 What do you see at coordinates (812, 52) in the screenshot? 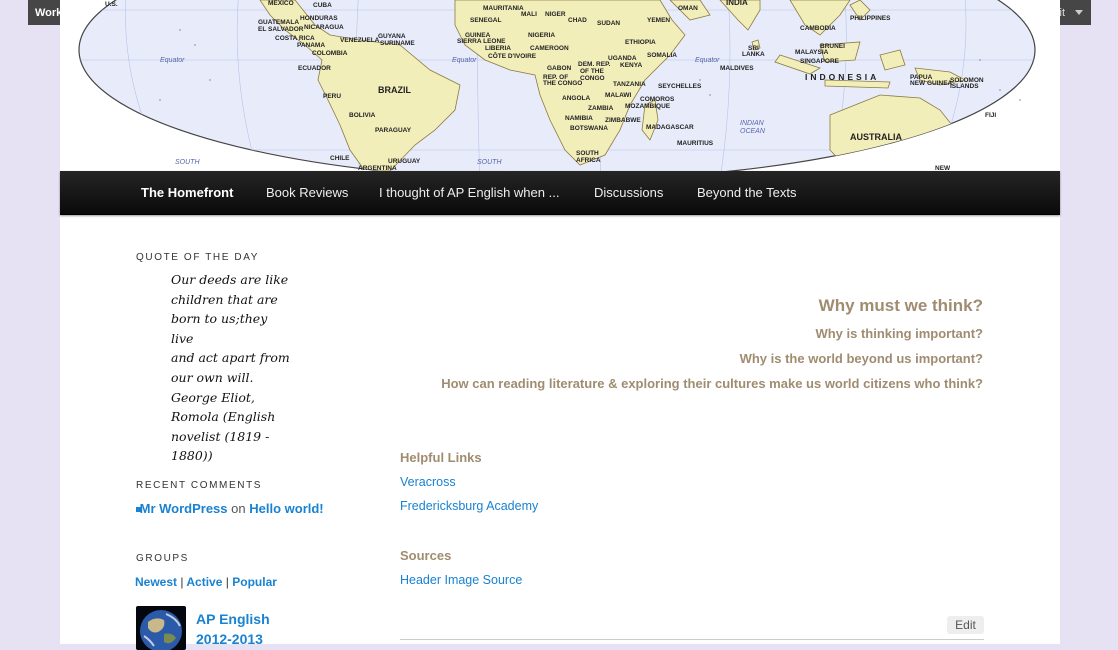
I see `svg-text: MALAYSIA` at bounding box center [812, 52].